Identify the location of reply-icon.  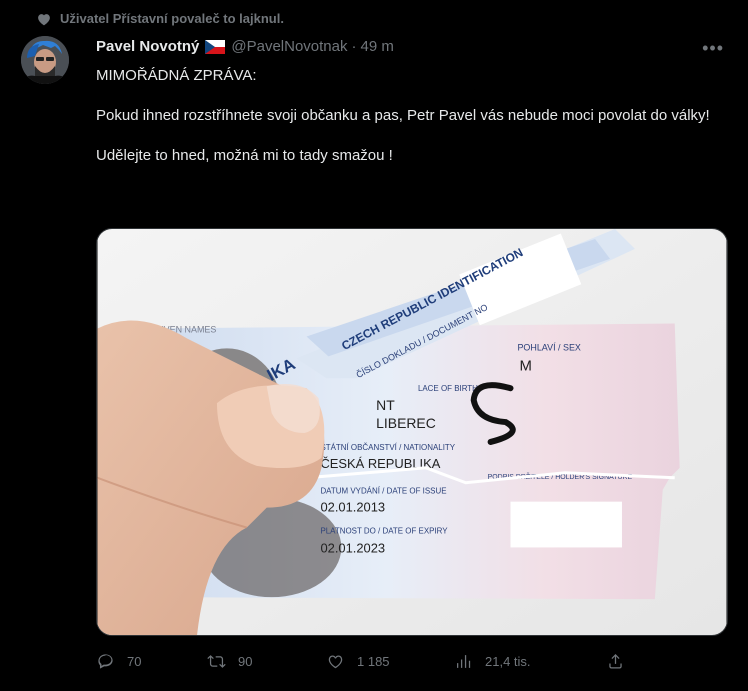
(105, 661).